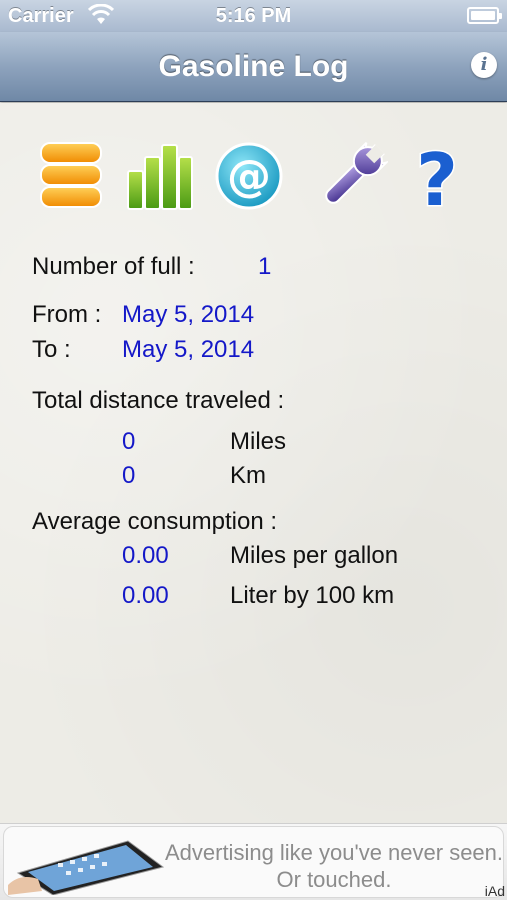 This screenshot has width=507, height=900. Describe the element at coordinates (353, 176) in the screenshot. I see `settings-icon` at that location.